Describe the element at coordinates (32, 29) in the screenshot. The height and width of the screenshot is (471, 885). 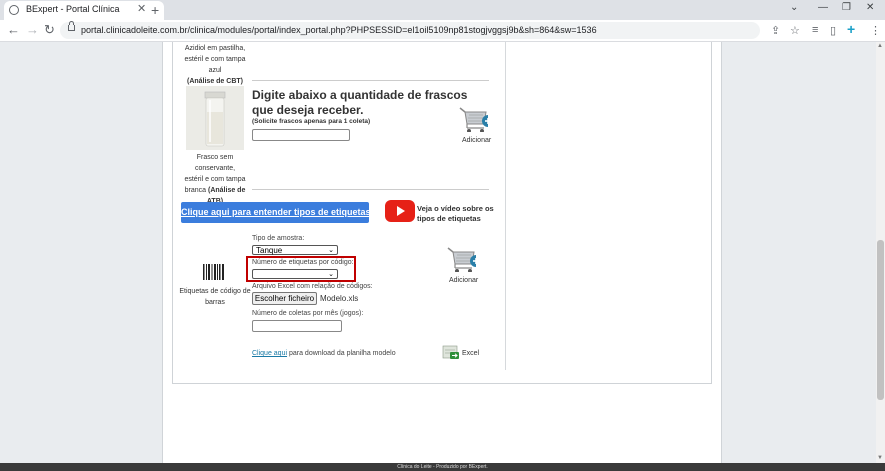
I see `forward-icon: →` at that location.